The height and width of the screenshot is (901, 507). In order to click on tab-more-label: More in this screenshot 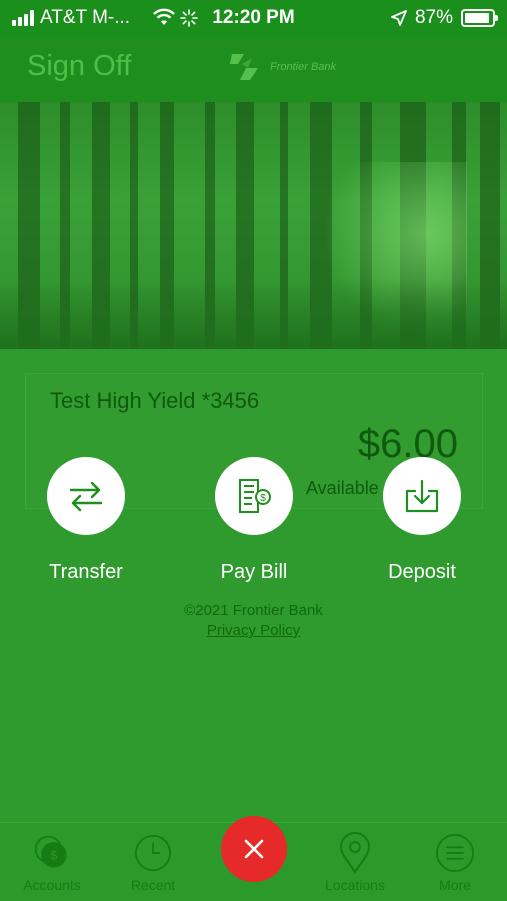, I will do `click(455, 885)`.